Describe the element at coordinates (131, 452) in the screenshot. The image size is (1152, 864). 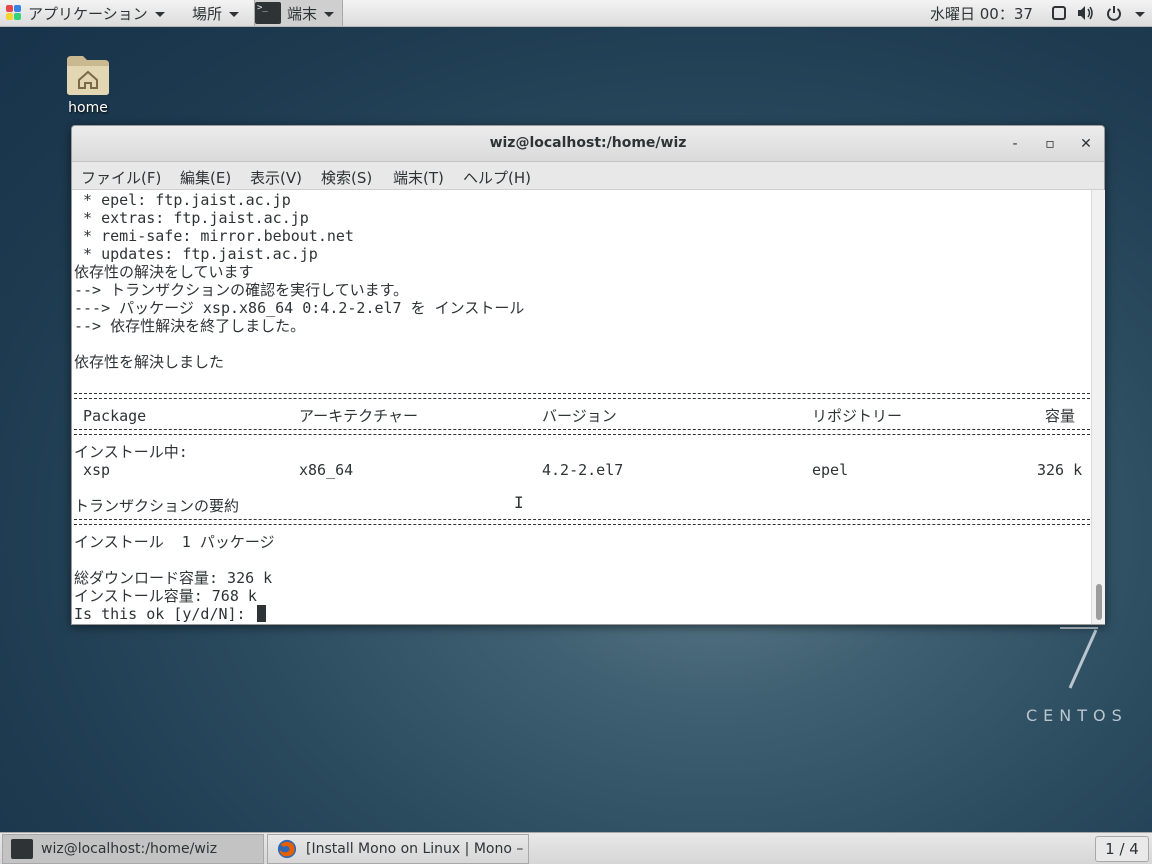
I see `table-section-label: インストール中:` at that location.